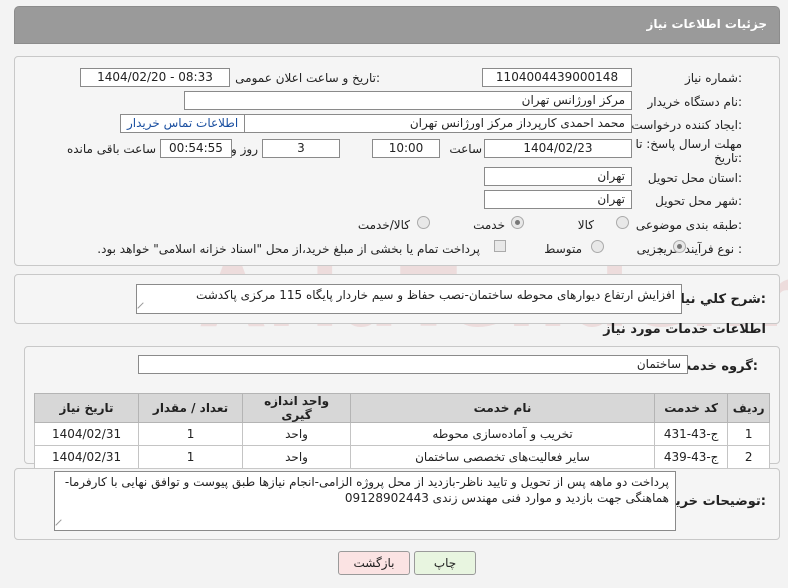 This screenshot has width=788, height=588. I want to click on summary-label: شرح کلي نياز:, so click(719, 299).